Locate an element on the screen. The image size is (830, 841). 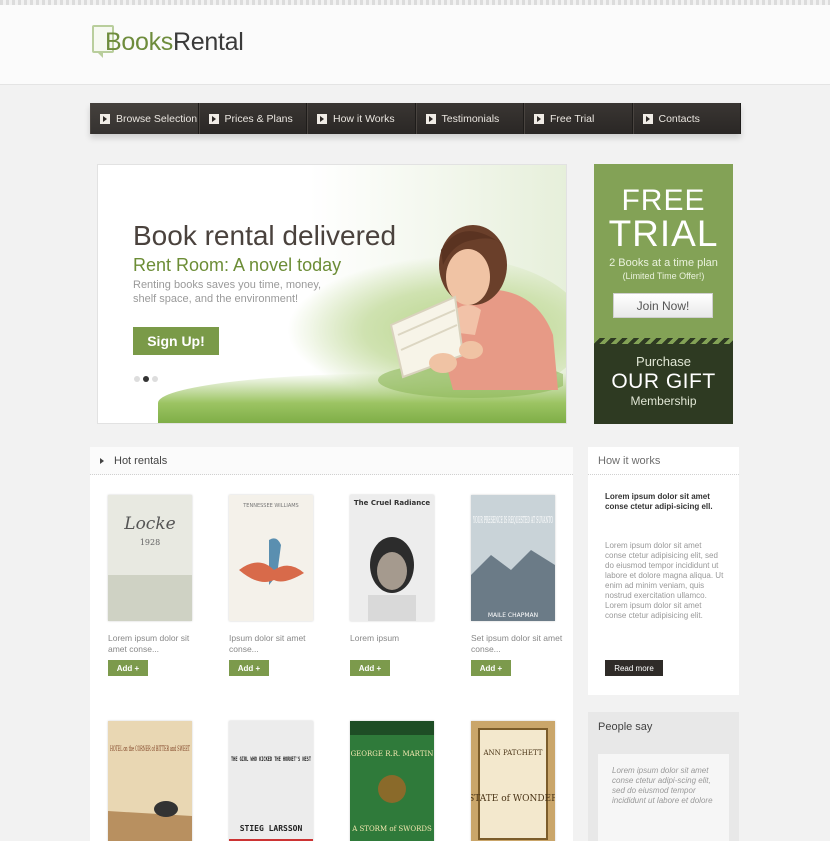
nav-item-browse-selection: Browse Selection is located at coordinates (144, 118).